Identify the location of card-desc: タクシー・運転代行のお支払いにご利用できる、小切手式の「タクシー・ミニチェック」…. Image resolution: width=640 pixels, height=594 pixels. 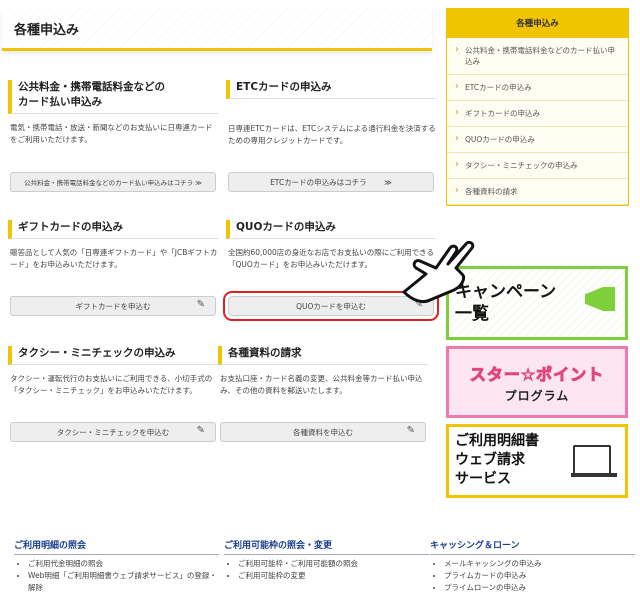
(111, 384).